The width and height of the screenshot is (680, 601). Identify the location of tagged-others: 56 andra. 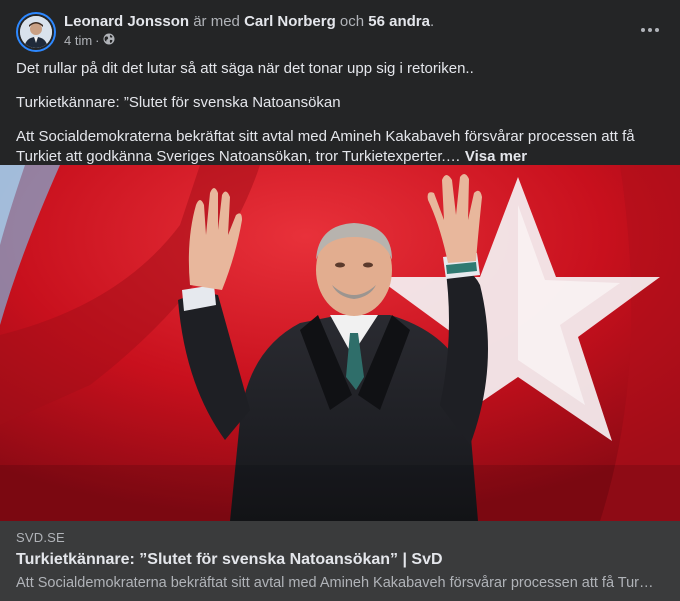
(399, 21).